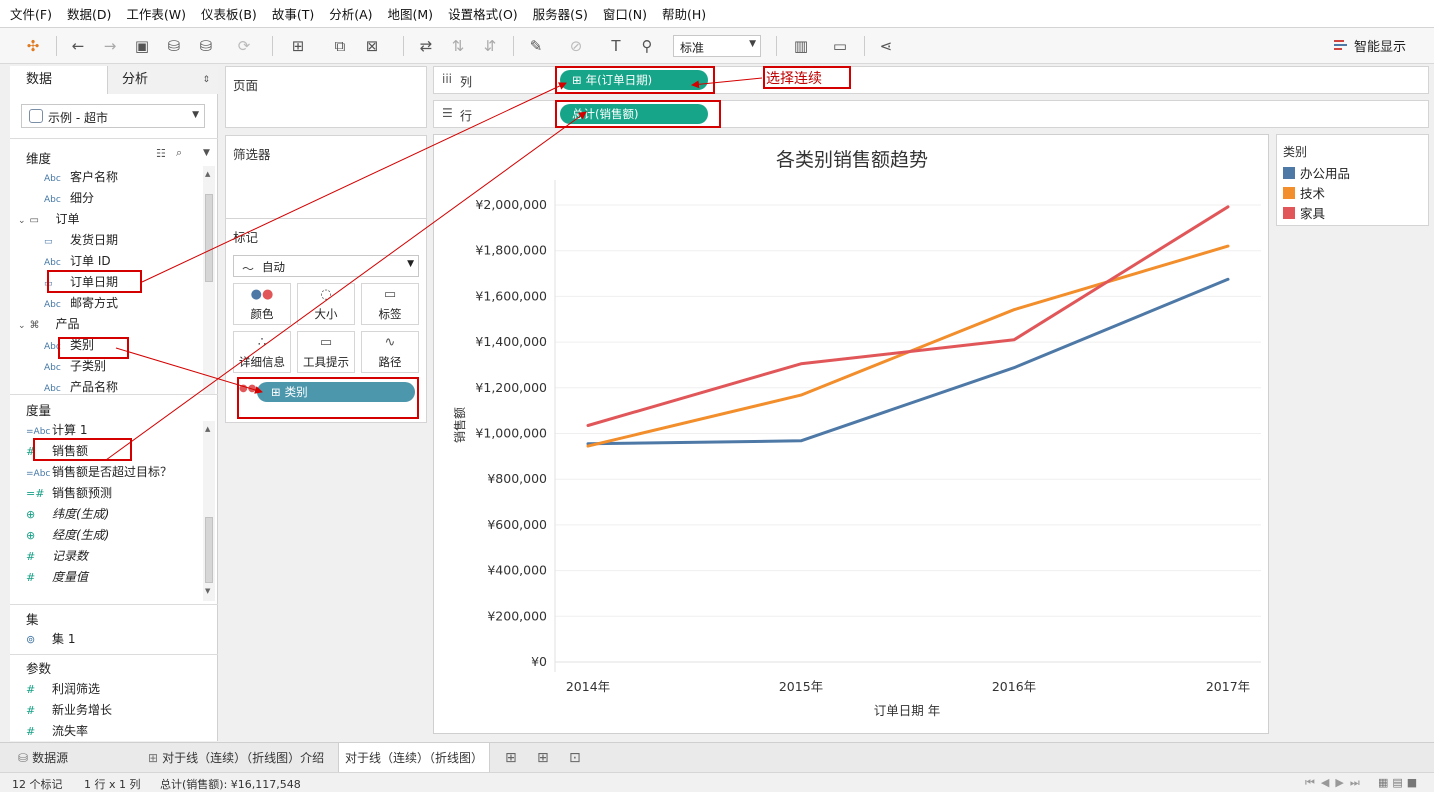 The width and height of the screenshot is (1434, 792). Describe the element at coordinates (49, 219) in the screenshot. I see `dimension-folder: ⌄ ▭ 订单` at that location.